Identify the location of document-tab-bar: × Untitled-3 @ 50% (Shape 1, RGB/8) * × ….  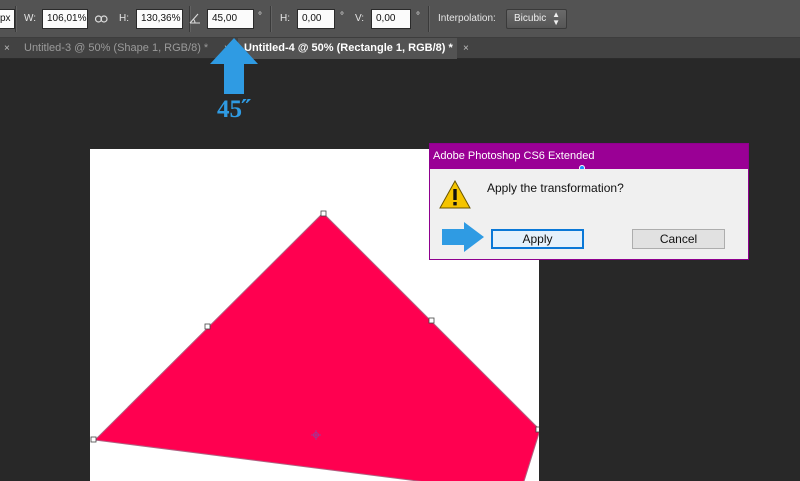
(400, 48).